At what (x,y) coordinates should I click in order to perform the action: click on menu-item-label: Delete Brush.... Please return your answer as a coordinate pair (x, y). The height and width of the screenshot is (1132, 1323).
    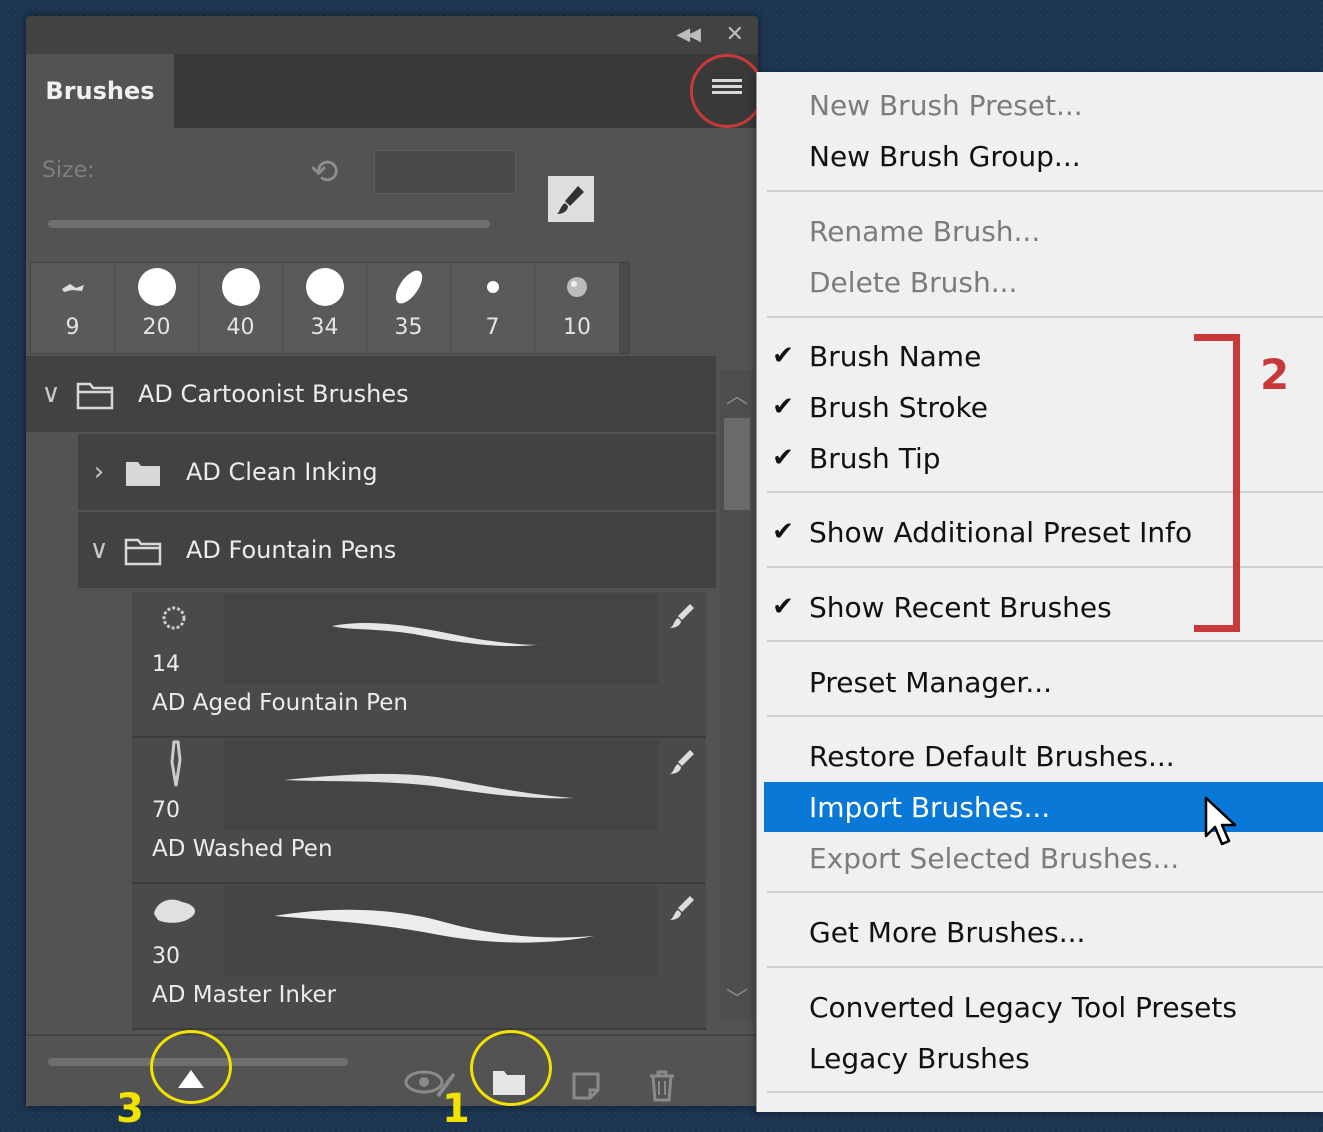
    Looking at the image, I should click on (913, 282).